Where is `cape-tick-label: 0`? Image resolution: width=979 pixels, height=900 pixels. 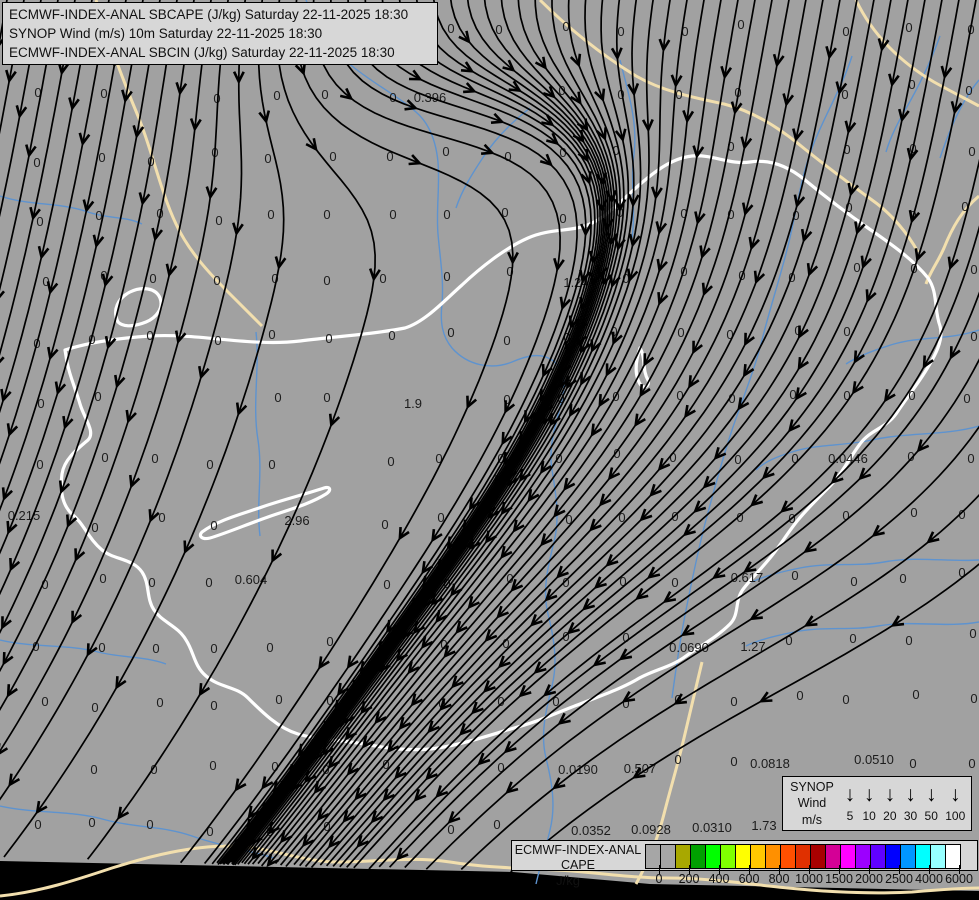
cape-tick-label: 0 is located at coordinates (659, 879).